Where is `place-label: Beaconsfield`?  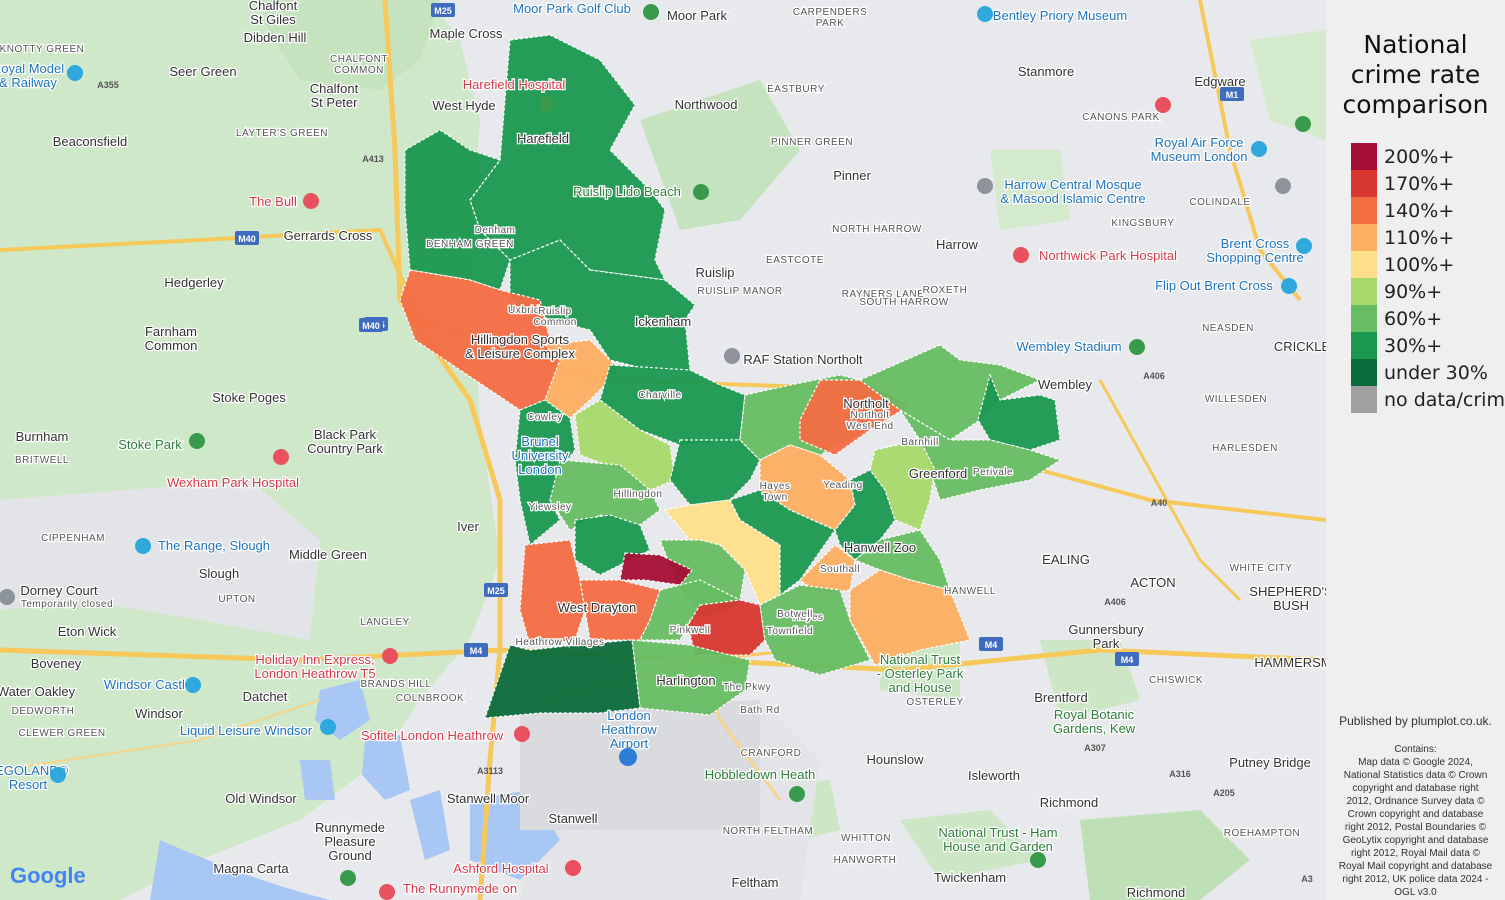 place-label: Beaconsfield is located at coordinates (90, 141).